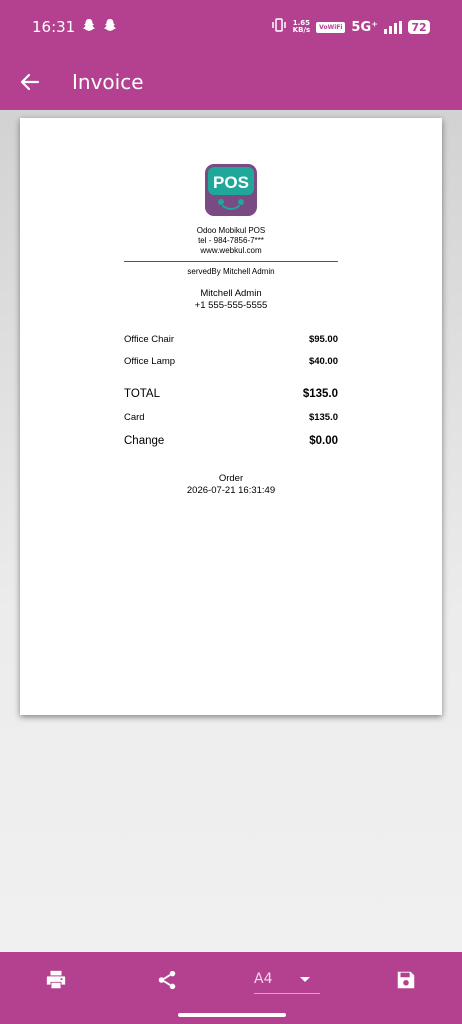 The height and width of the screenshot is (1024, 462). I want to click on page-size-select: A4, so click(287, 979).